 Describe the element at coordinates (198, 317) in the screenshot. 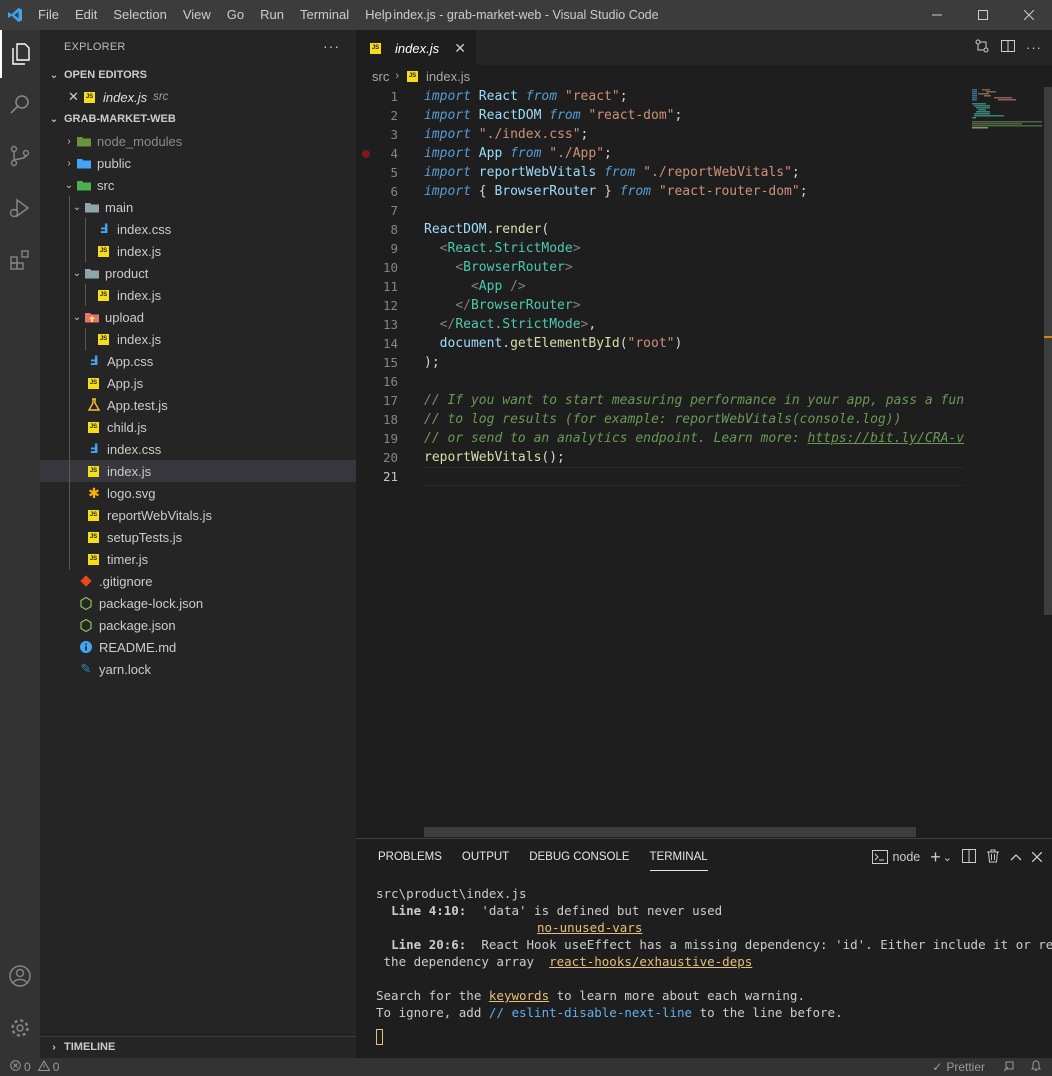

I see `tree-item-upload: ⌄ upload` at that location.